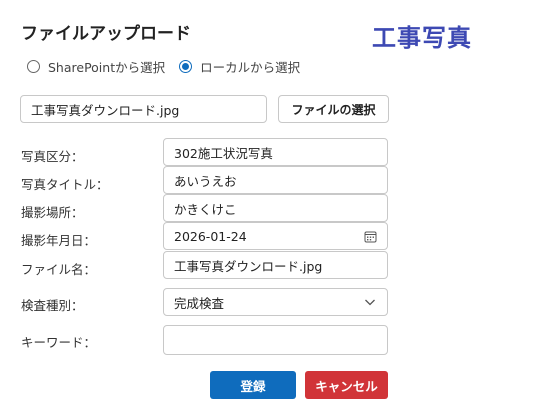 The height and width of the screenshot is (418, 538). I want to click on file-name-value: 工事写真ダウンロード.jpg, so click(248, 266).